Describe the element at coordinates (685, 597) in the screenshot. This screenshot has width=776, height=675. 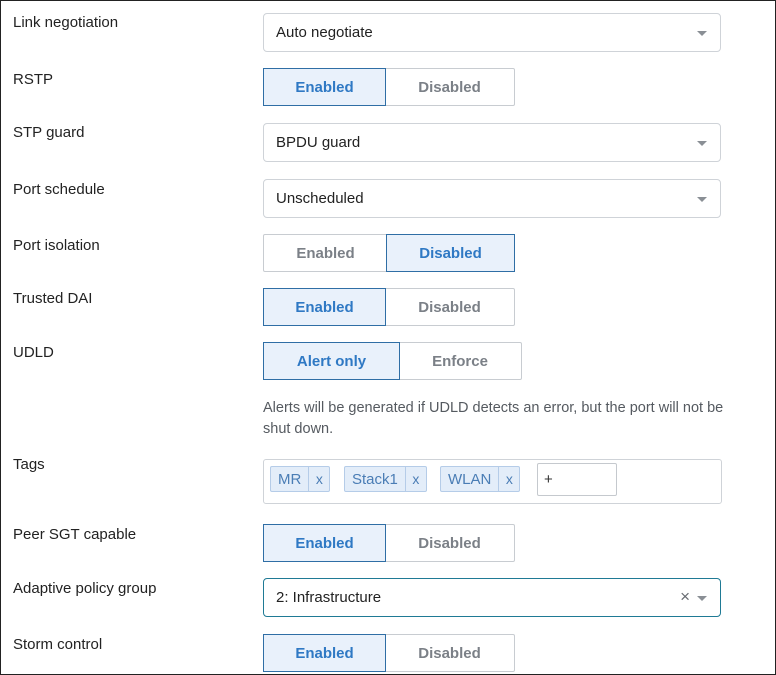
I see `close-icon: ×` at that location.